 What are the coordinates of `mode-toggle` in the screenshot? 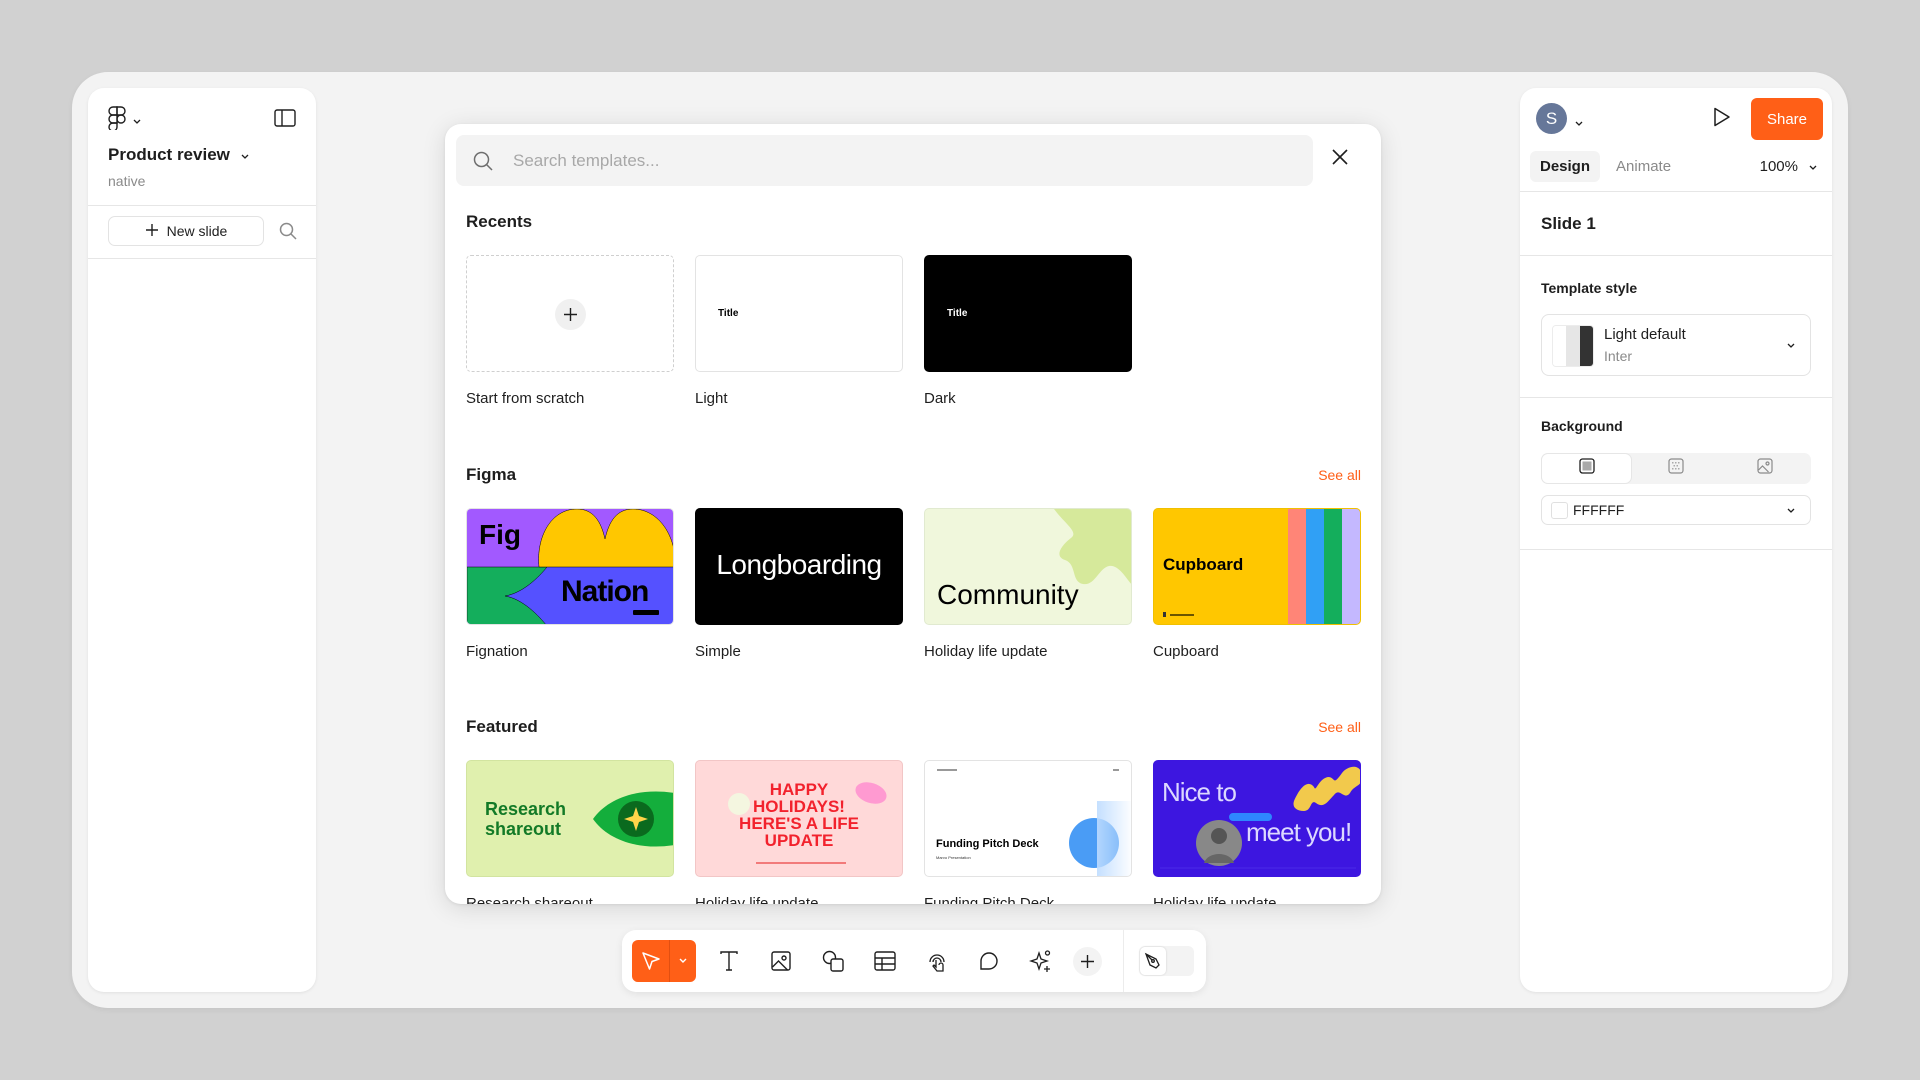 It's located at (1166, 961).